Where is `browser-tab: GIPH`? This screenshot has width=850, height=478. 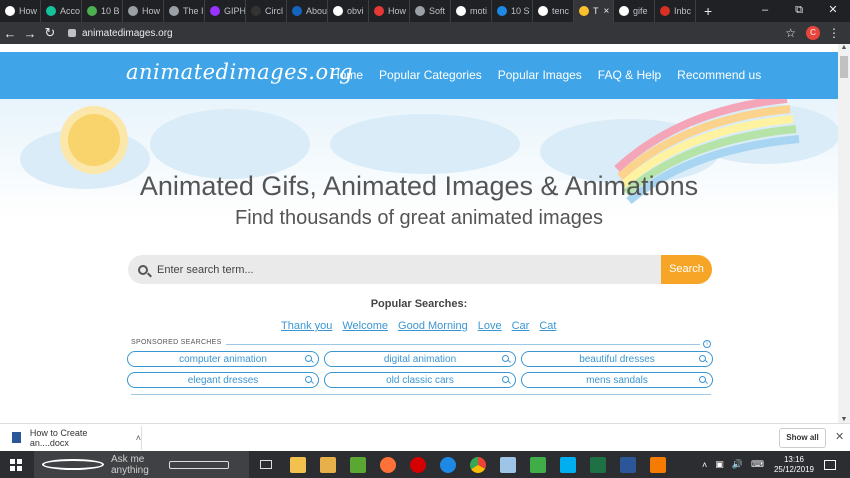
browser-tab: GIPH is located at coordinates (225, 11).